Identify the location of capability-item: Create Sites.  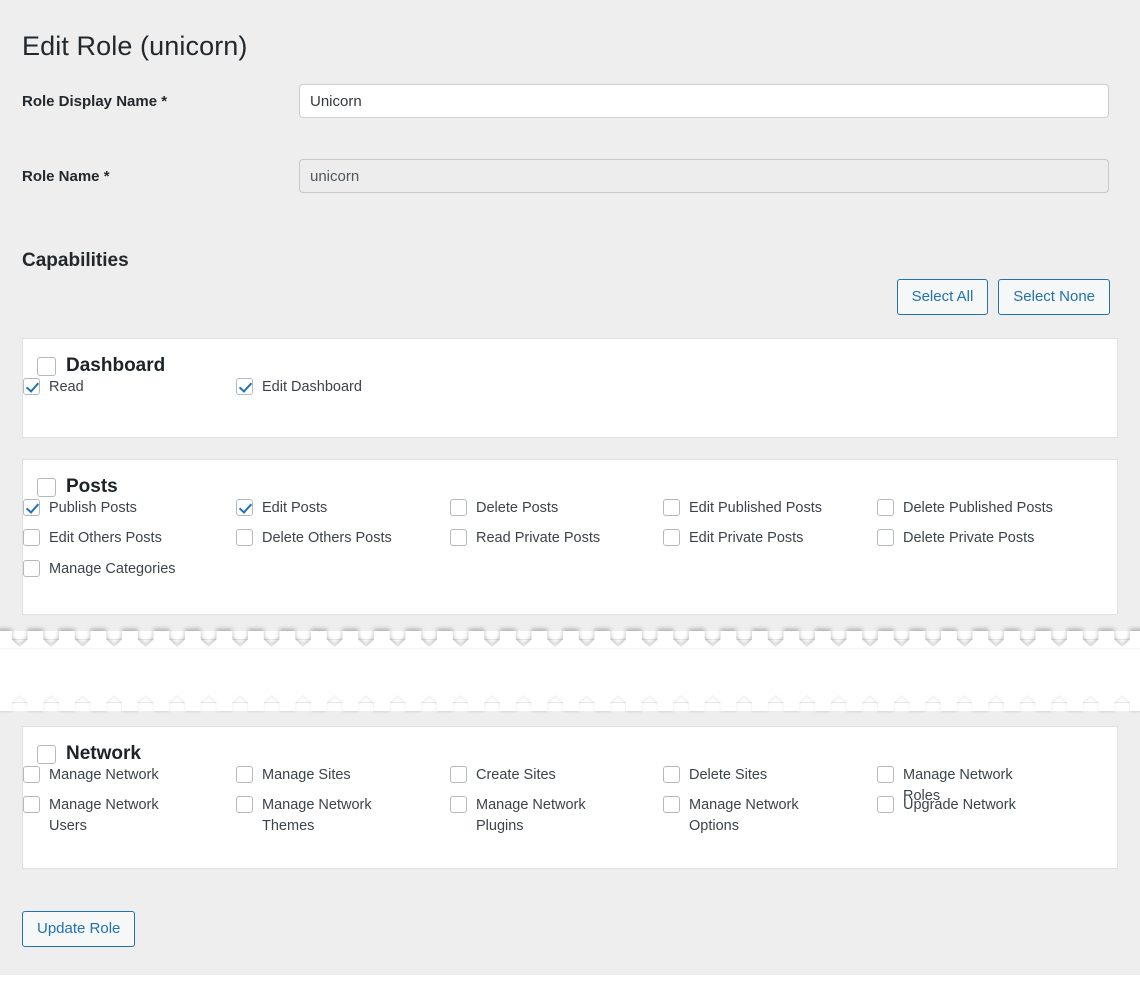
(503, 775).